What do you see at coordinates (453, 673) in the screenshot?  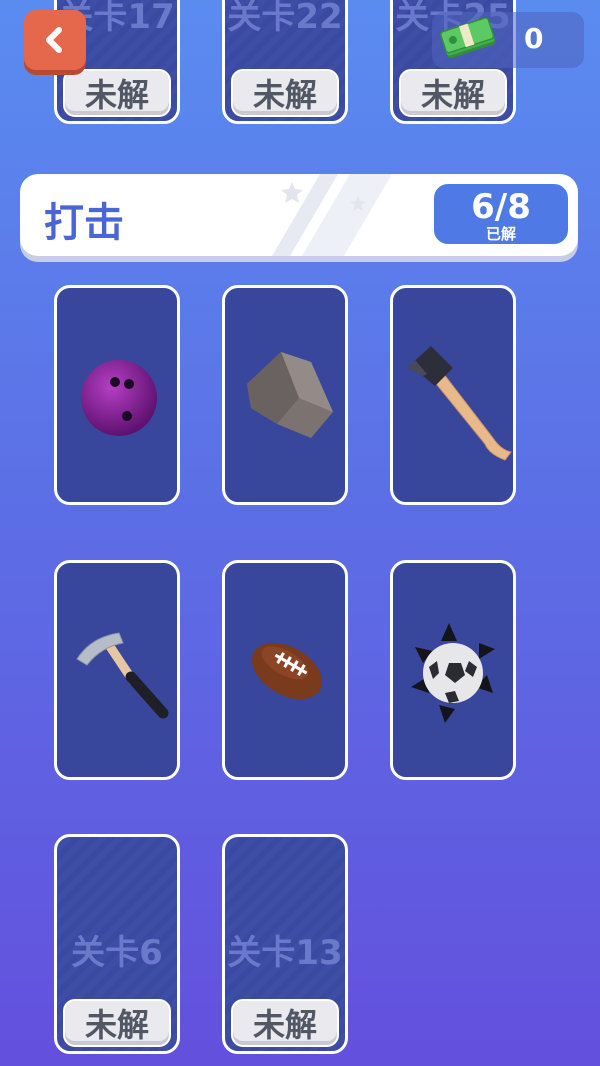 I see `spiked-ball-icon` at bounding box center [453, 673].